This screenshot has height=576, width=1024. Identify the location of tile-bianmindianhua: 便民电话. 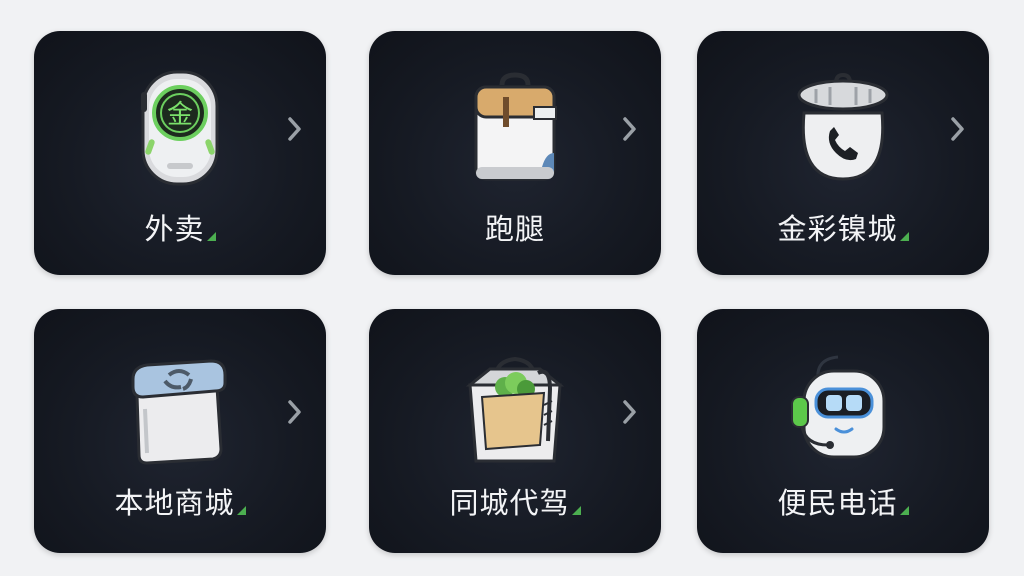
(843, 431).